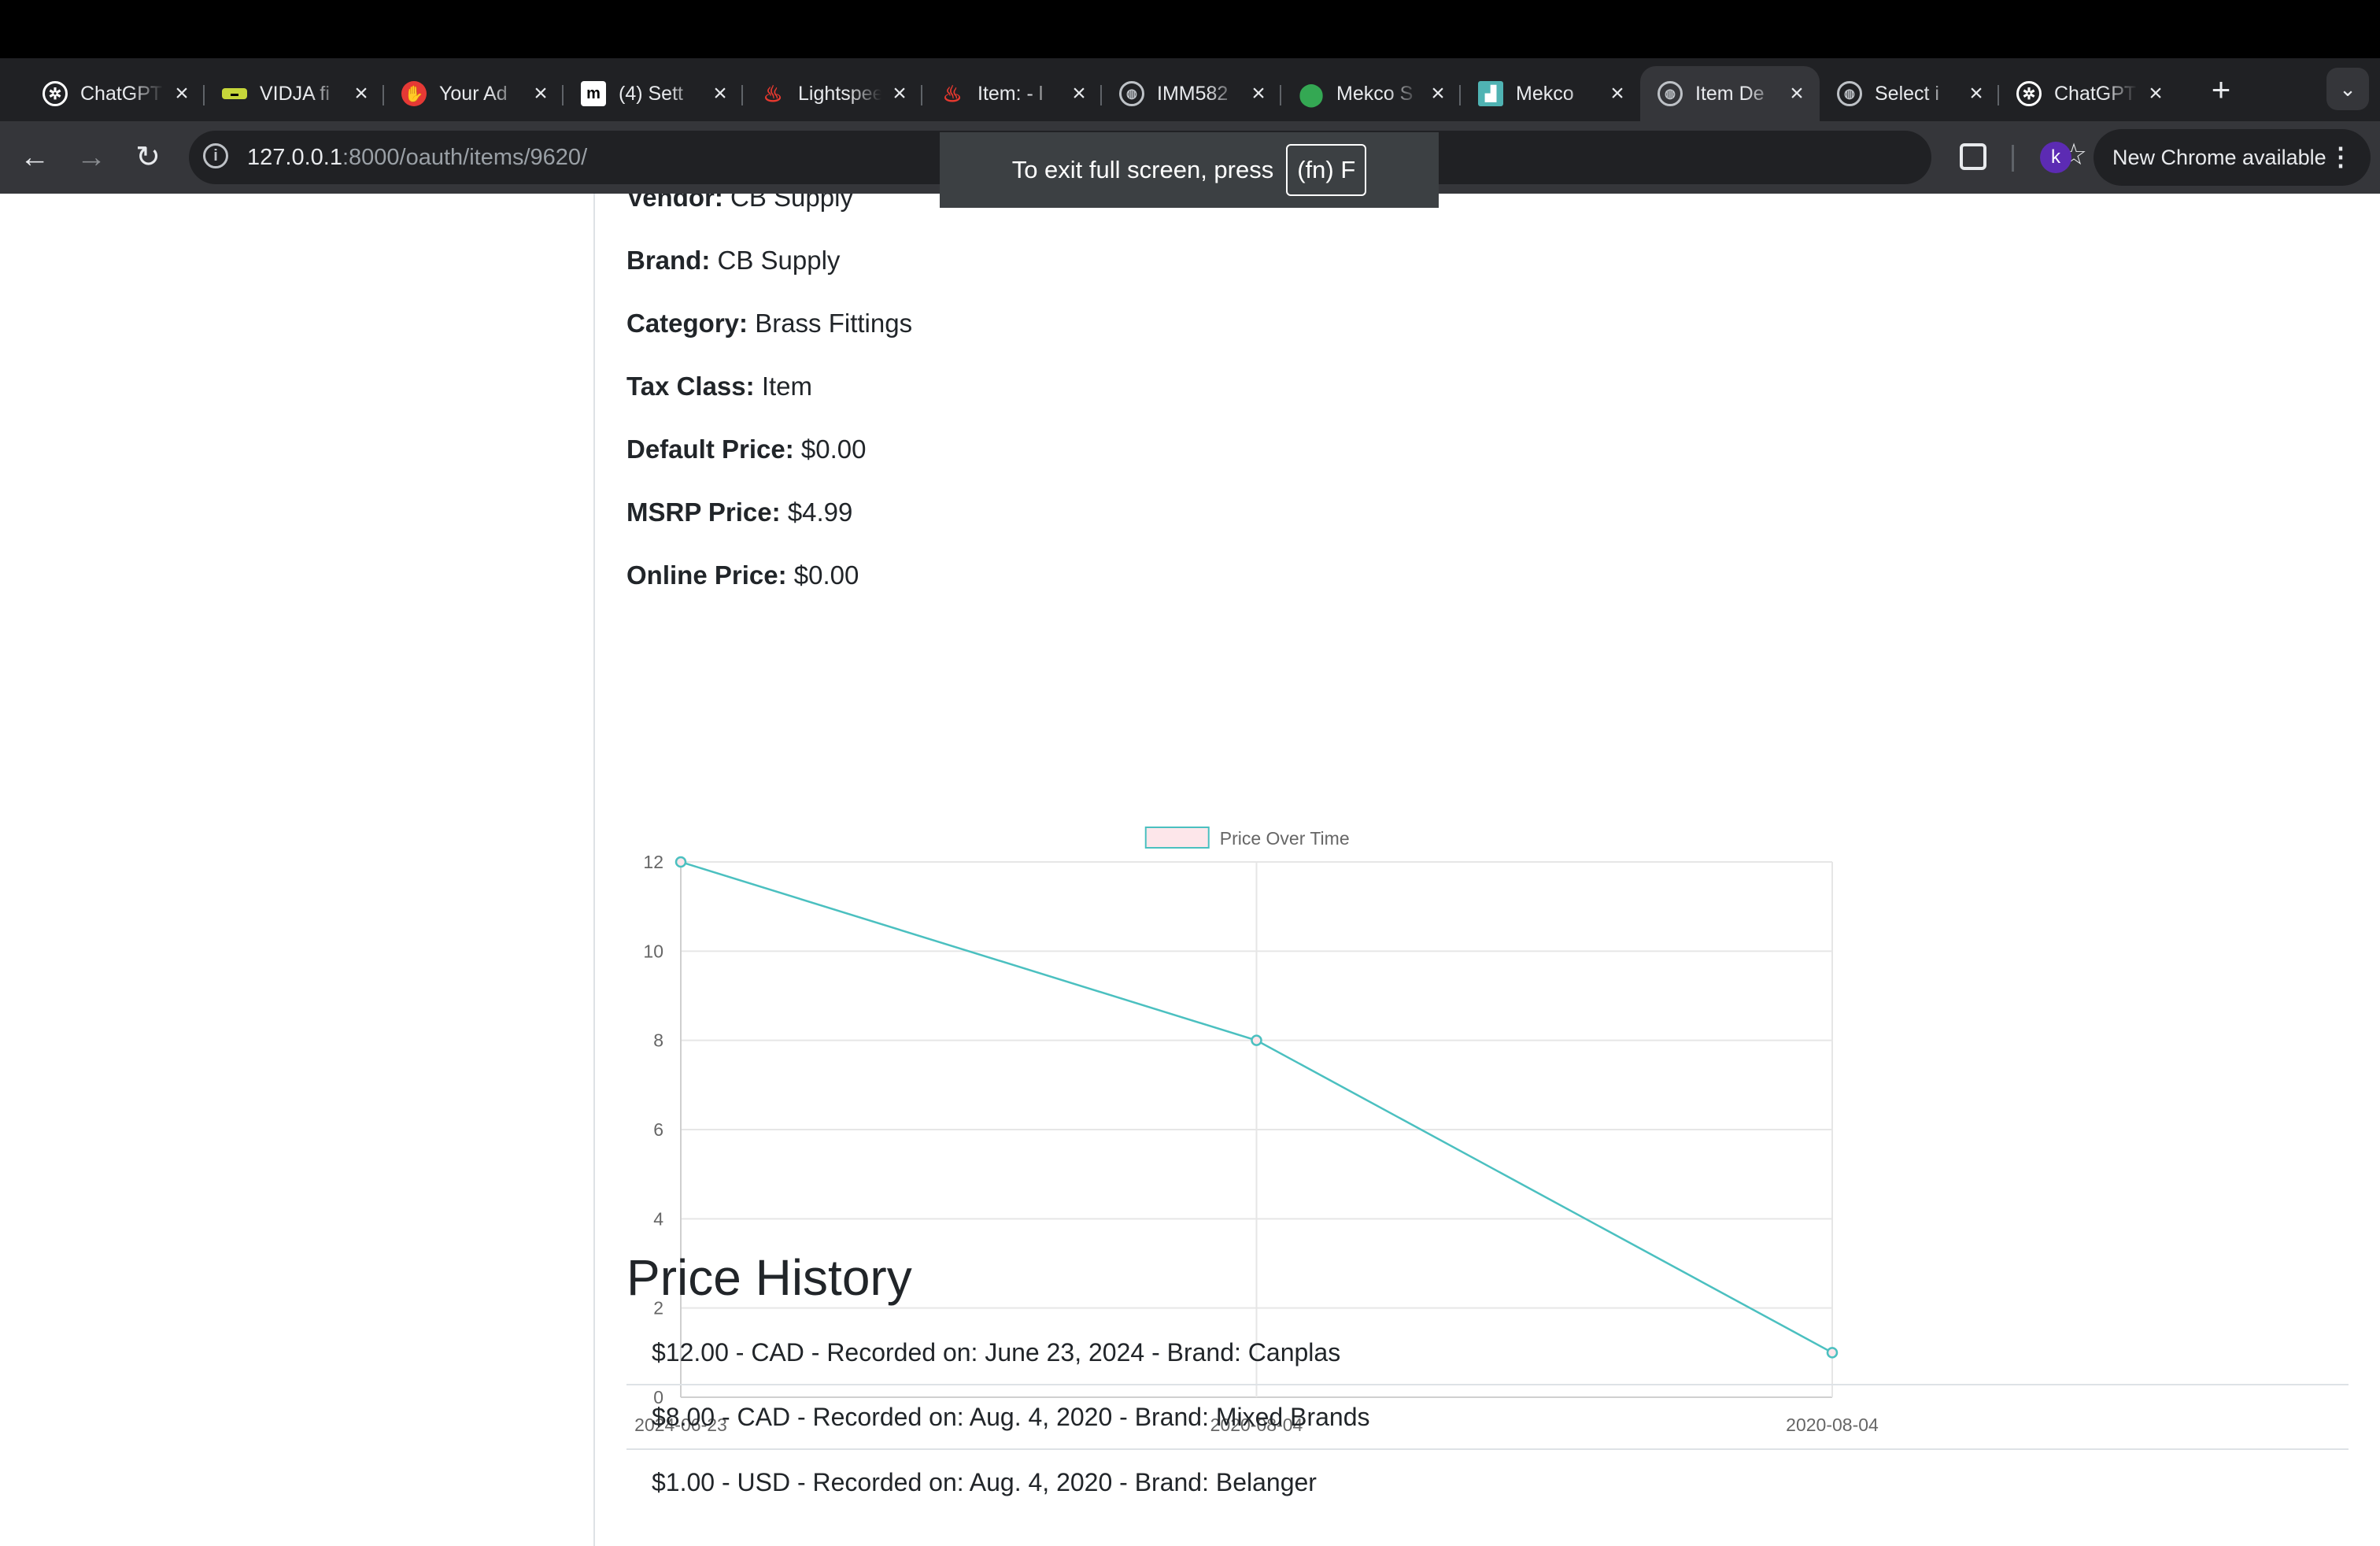  Describe the element at coordinates (658, 1218) in the screenshot. I see `y-tick-label: 4` at that location.